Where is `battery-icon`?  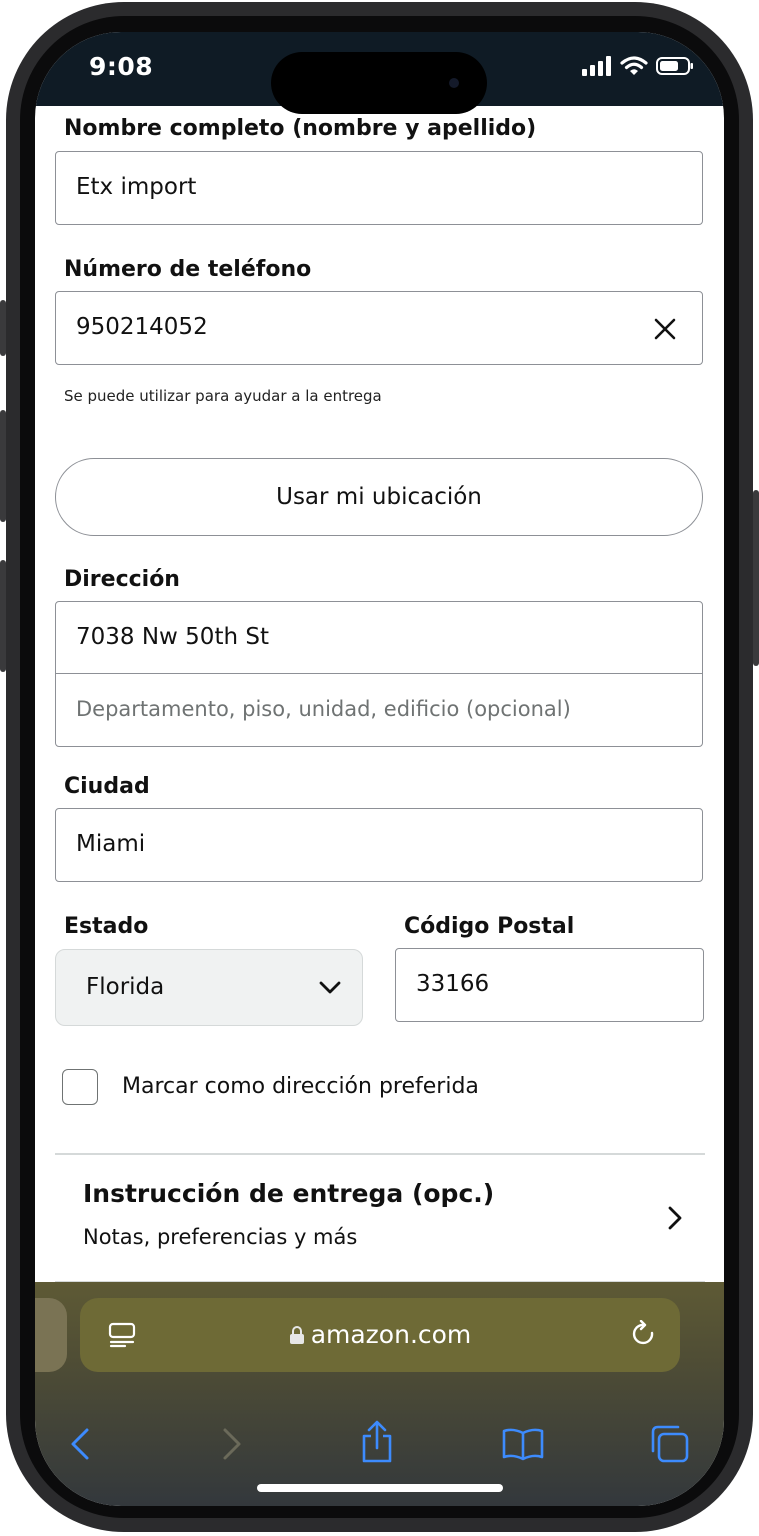 battery-icon is located at coordinates (674, 66).